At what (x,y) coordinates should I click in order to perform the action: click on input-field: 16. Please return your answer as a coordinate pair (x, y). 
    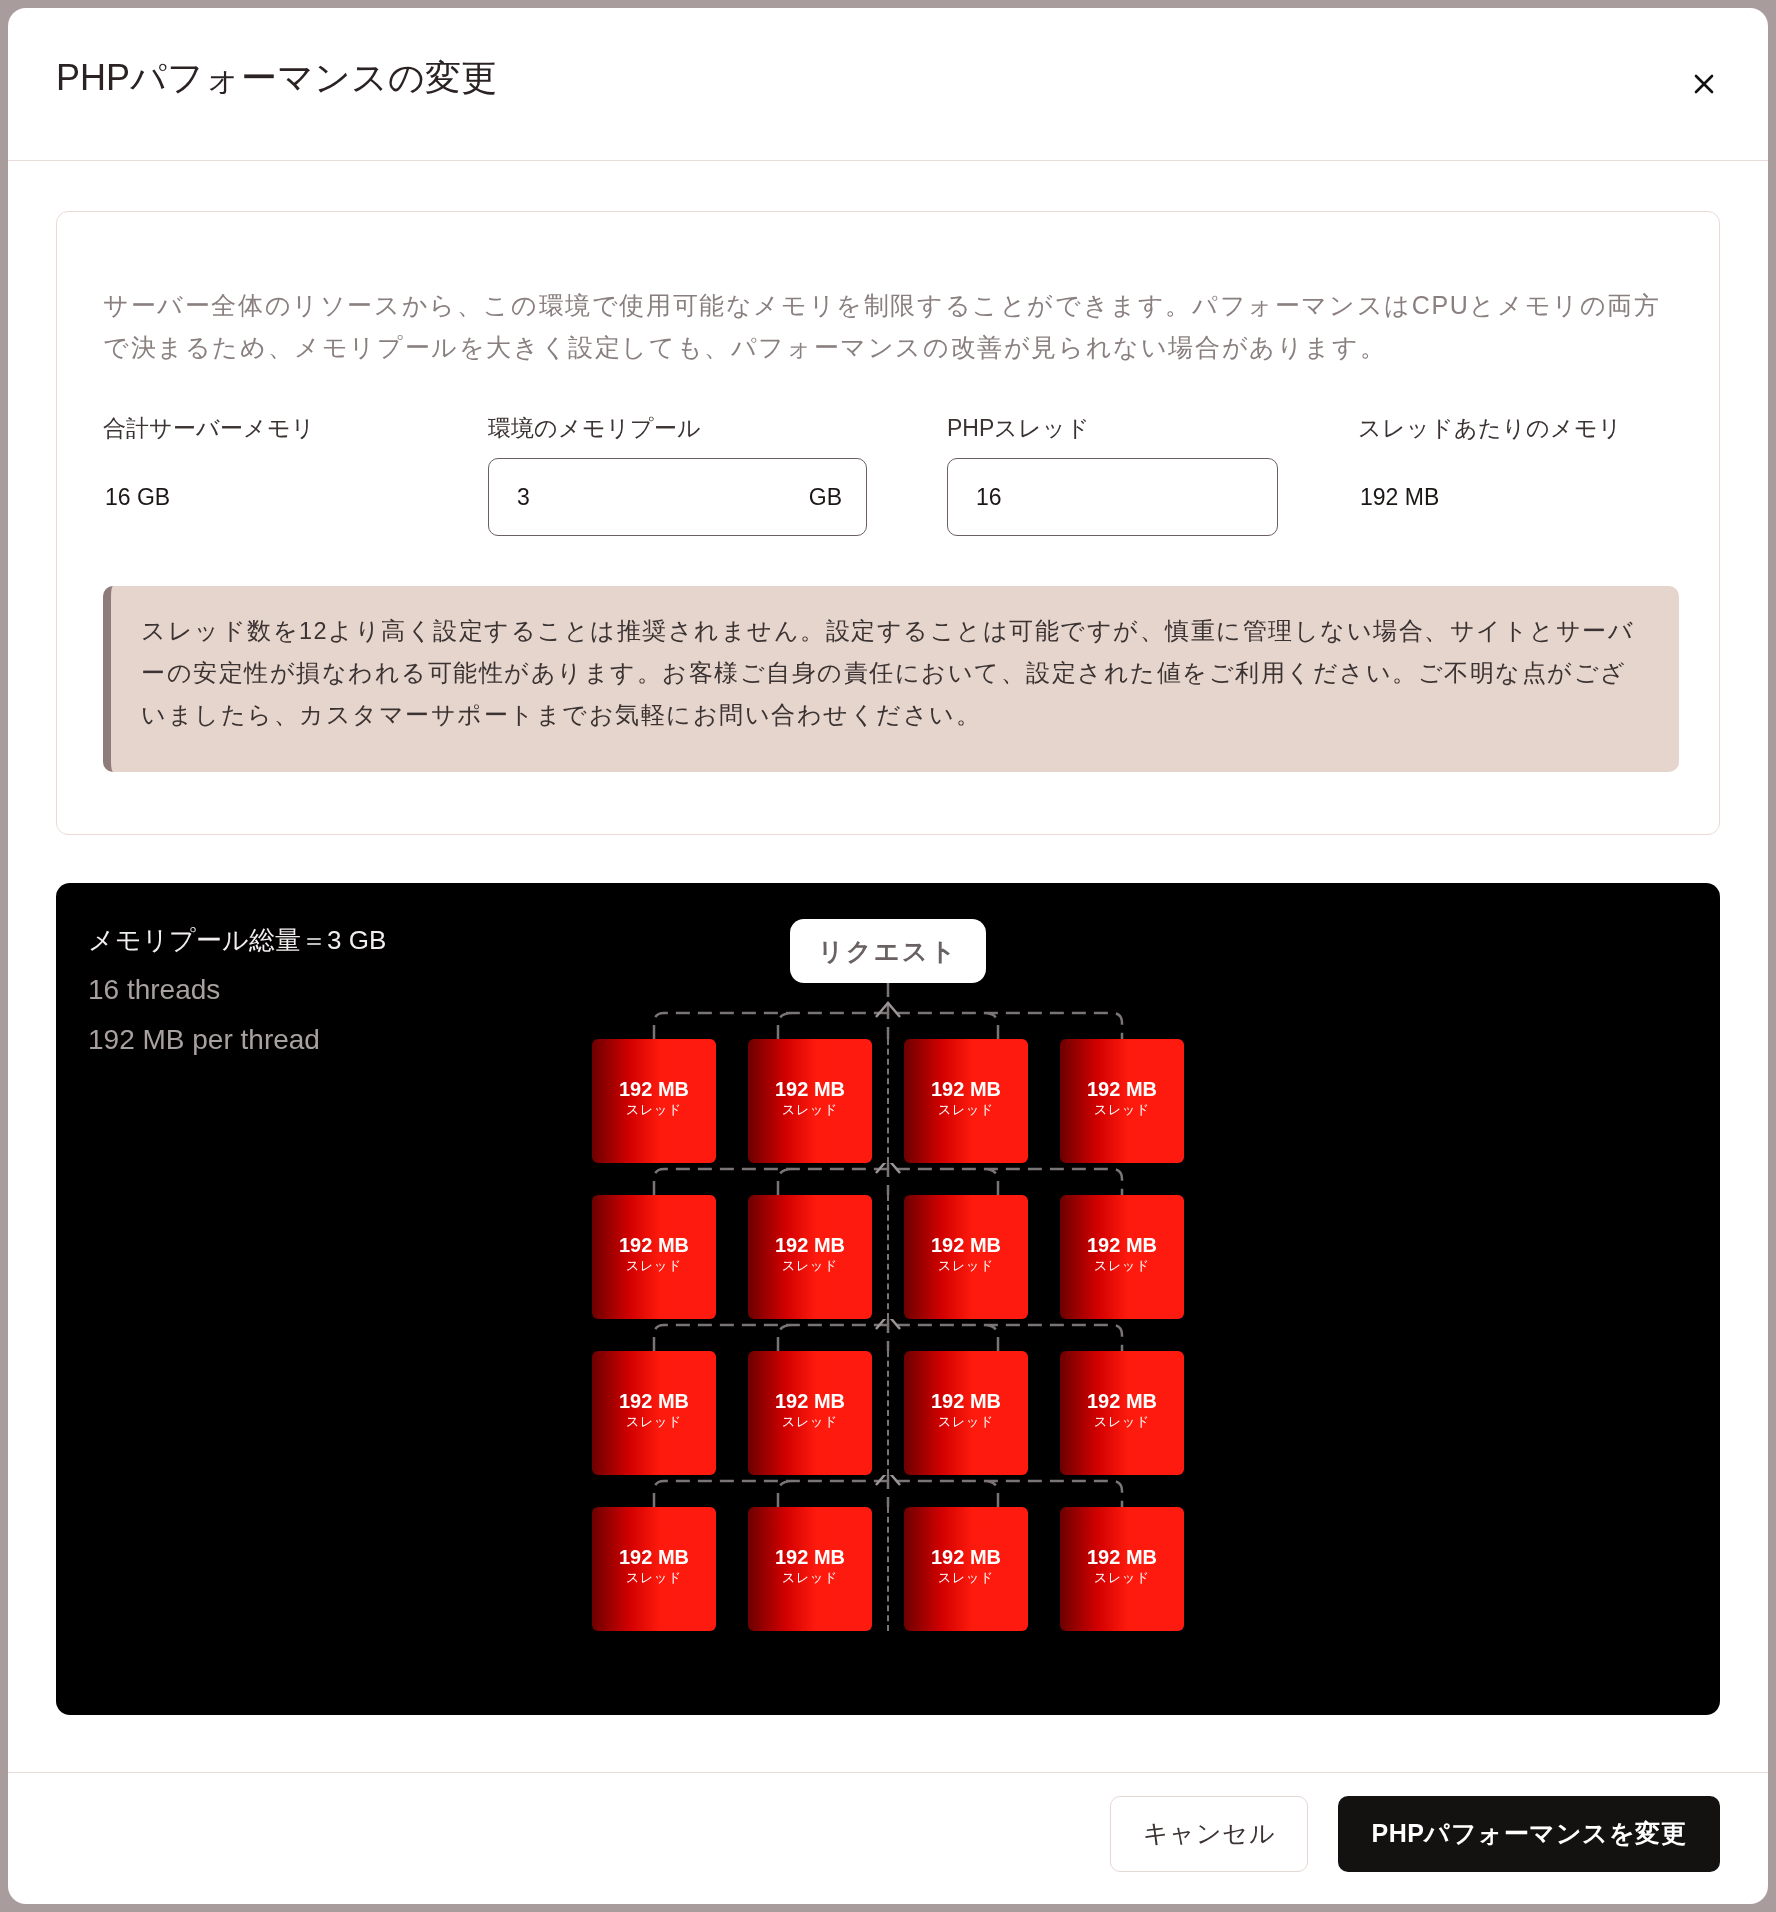
    Looking at the image, I should click on (1112, 497).